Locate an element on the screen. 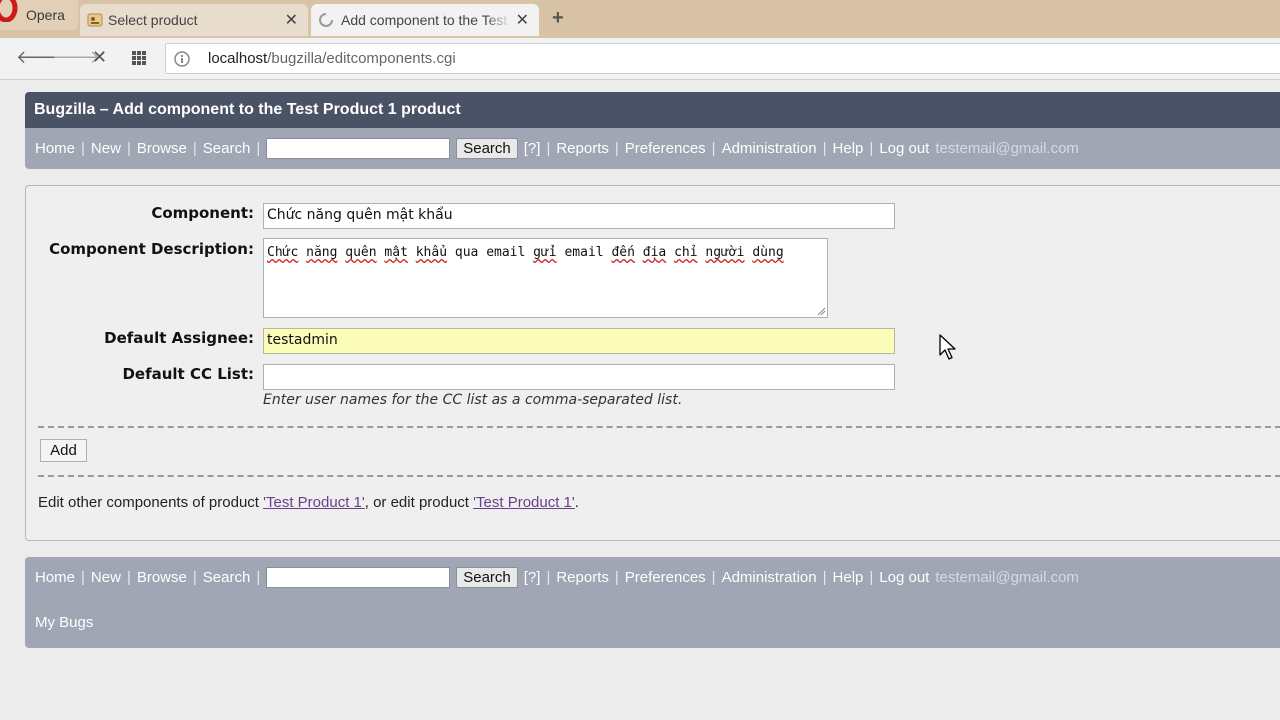 Image resolution: width=1280 pixels, height=720 pixels. tab-title: Select product is located at coordinates (153, 20).